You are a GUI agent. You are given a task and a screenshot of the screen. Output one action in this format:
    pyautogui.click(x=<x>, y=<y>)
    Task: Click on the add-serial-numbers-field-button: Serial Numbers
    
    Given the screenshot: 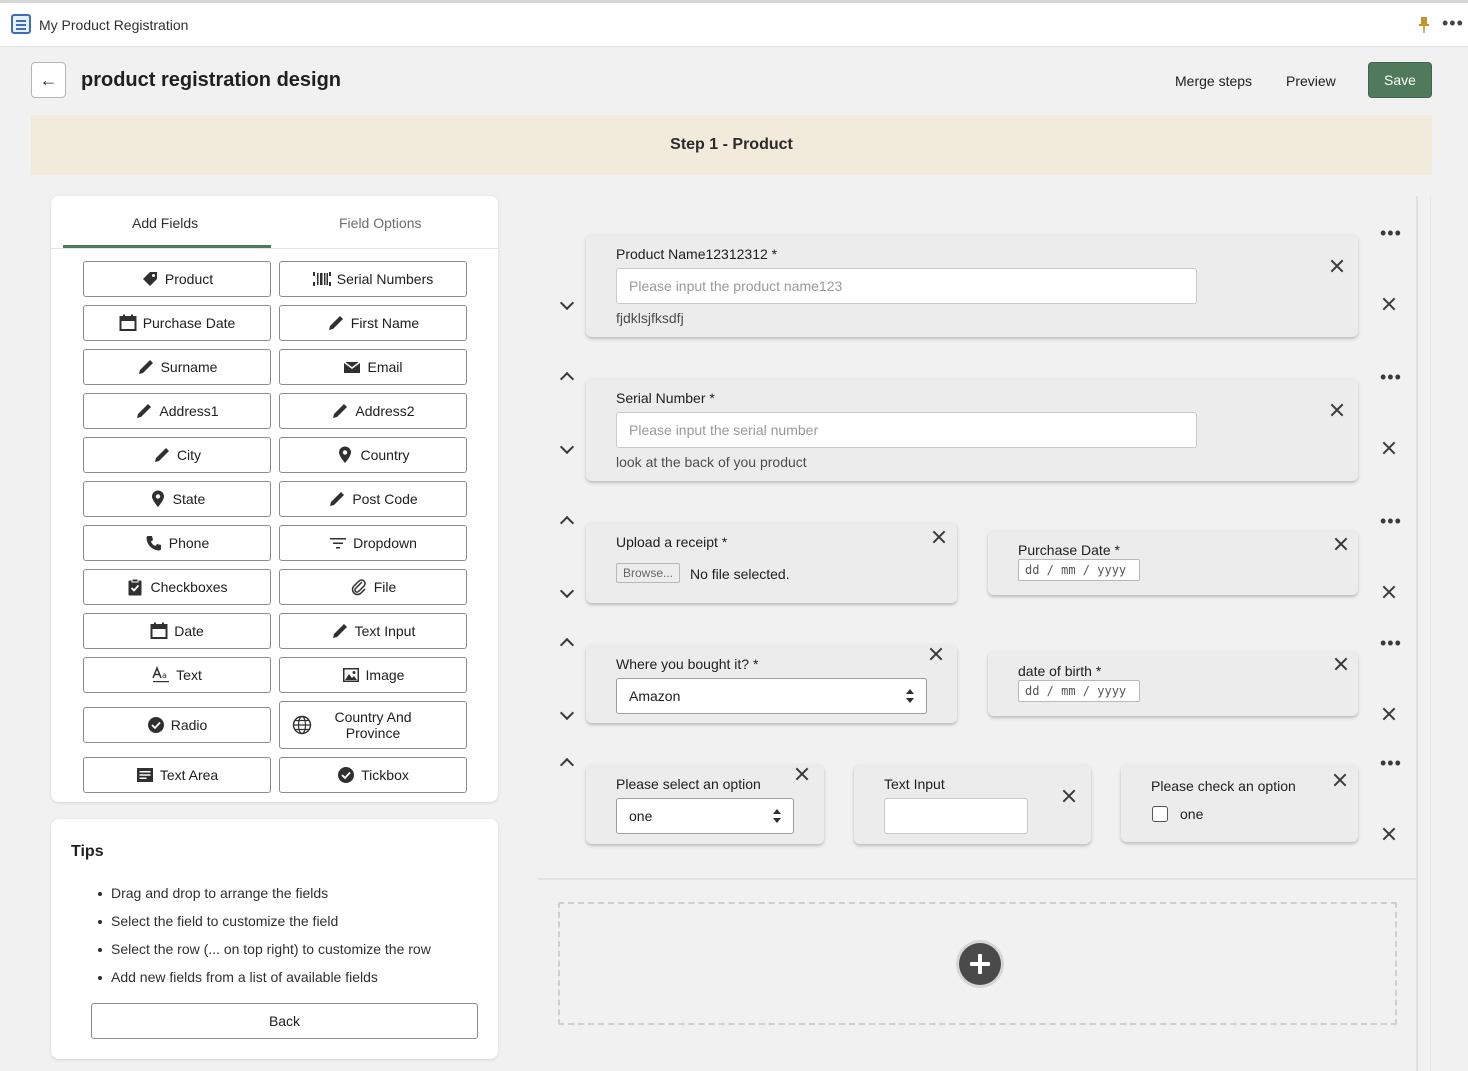 What is the action you would take?
    pyautogui.click(x=373, y=279)
    